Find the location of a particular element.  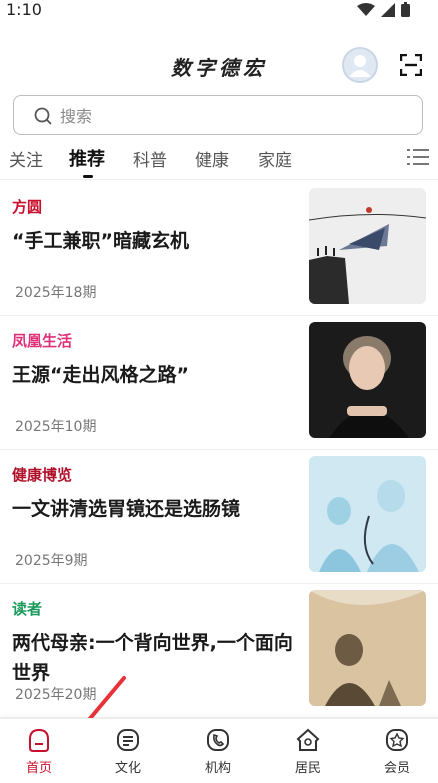

source-label: 健康博览 is located at coordinates (42, 475).